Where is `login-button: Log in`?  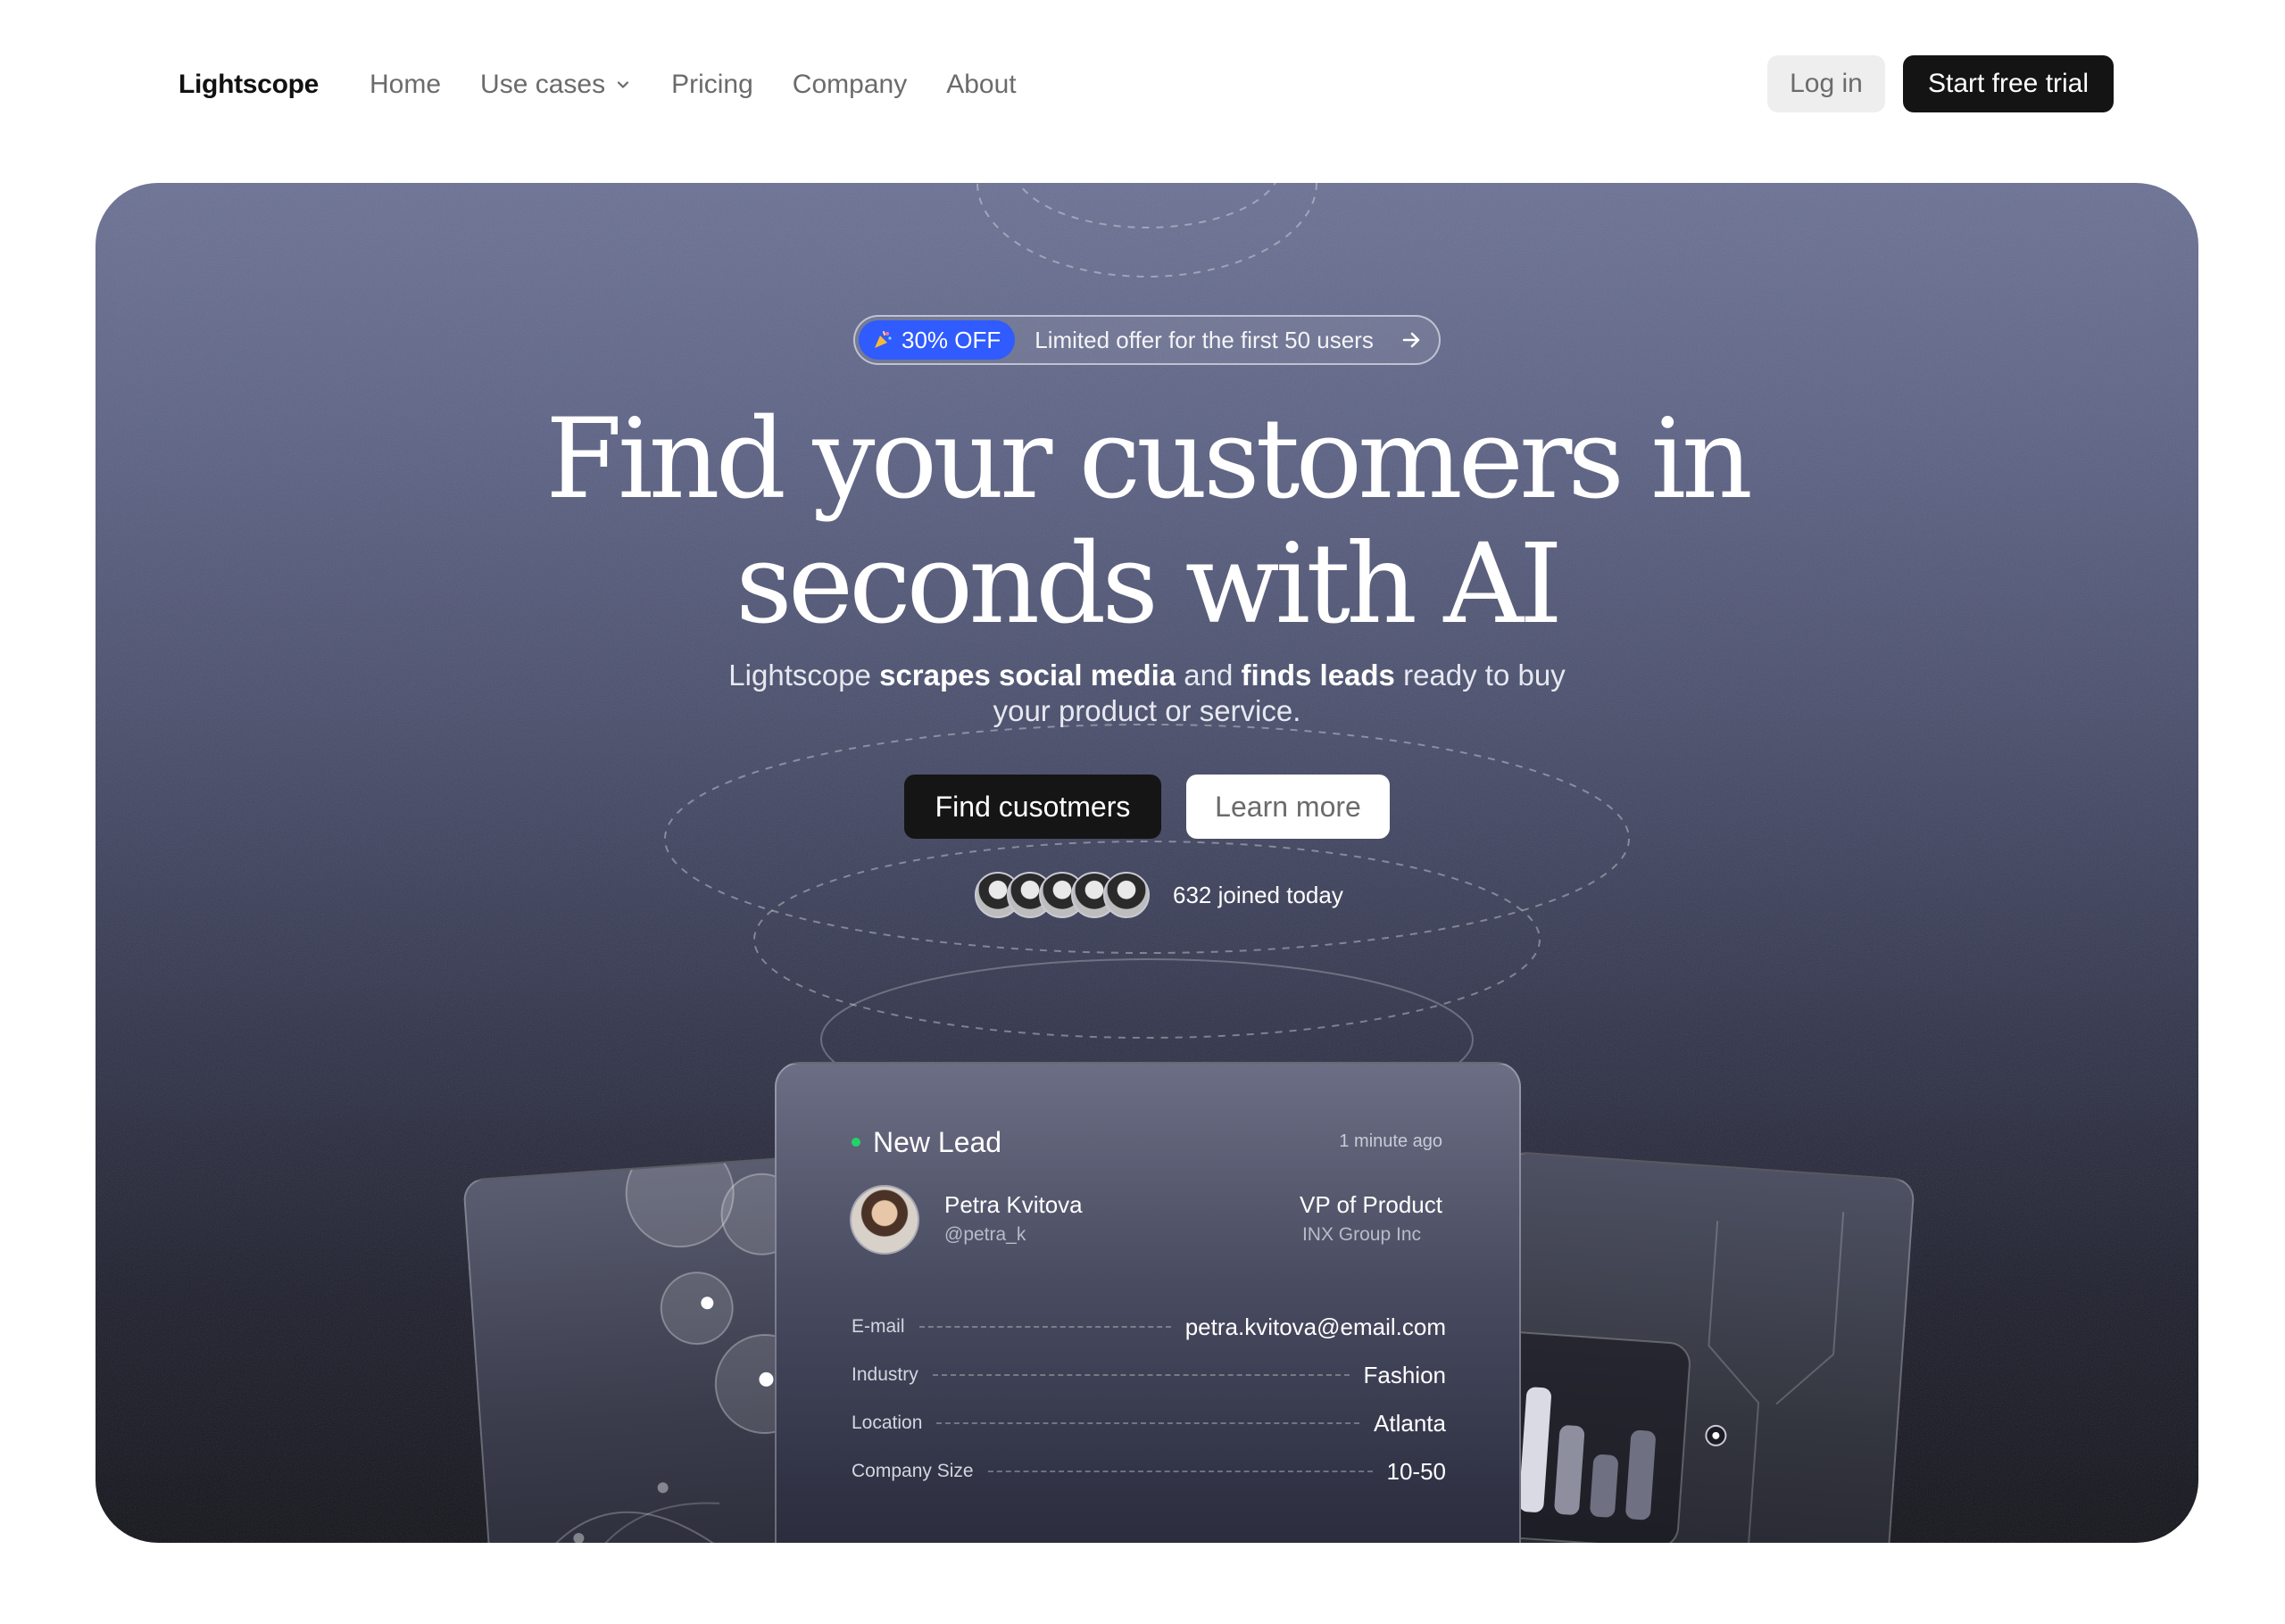 login-button: Log in is located at coordinates (1826, 83).